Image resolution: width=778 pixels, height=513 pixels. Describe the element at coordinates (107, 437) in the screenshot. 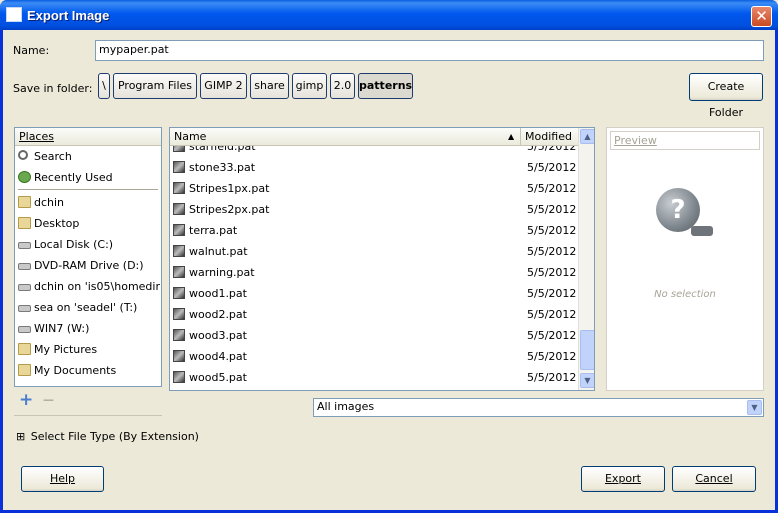

I see `select-file-type-expander: ⊞ Select File Type (By Extension)` at that location.